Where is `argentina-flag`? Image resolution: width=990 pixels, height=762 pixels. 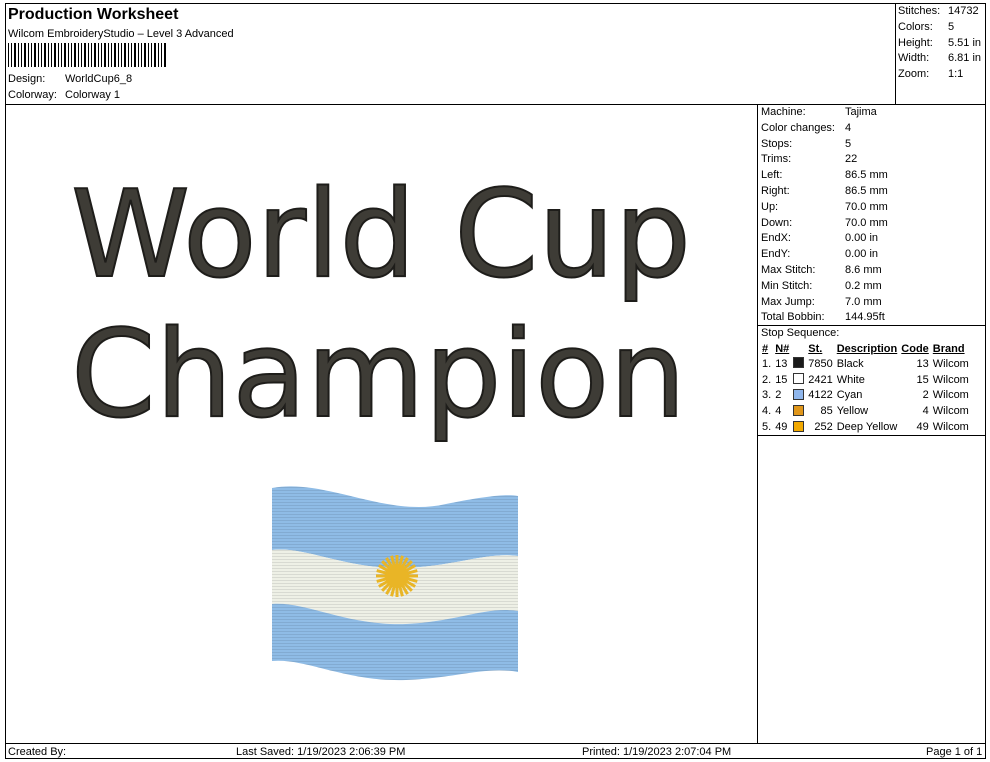
argentina-flag is located at coordinates (395, 583).